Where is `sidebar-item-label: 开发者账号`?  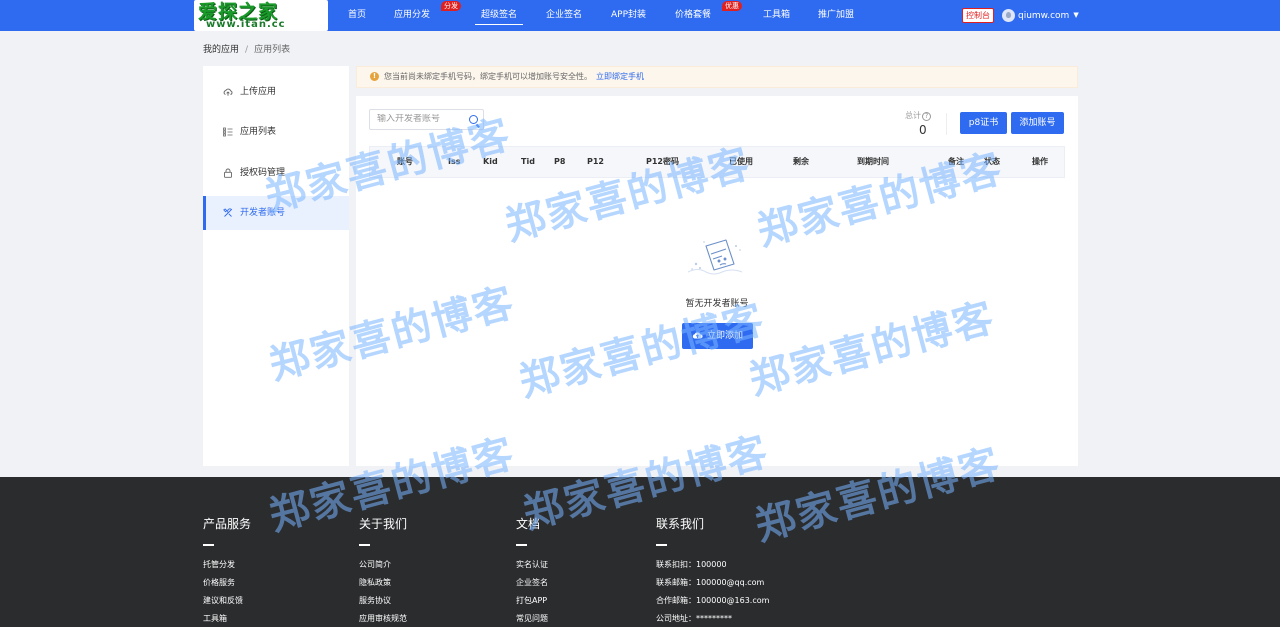 sidebar-item-label: 开发者账号 is located at coordinates (263, 213).